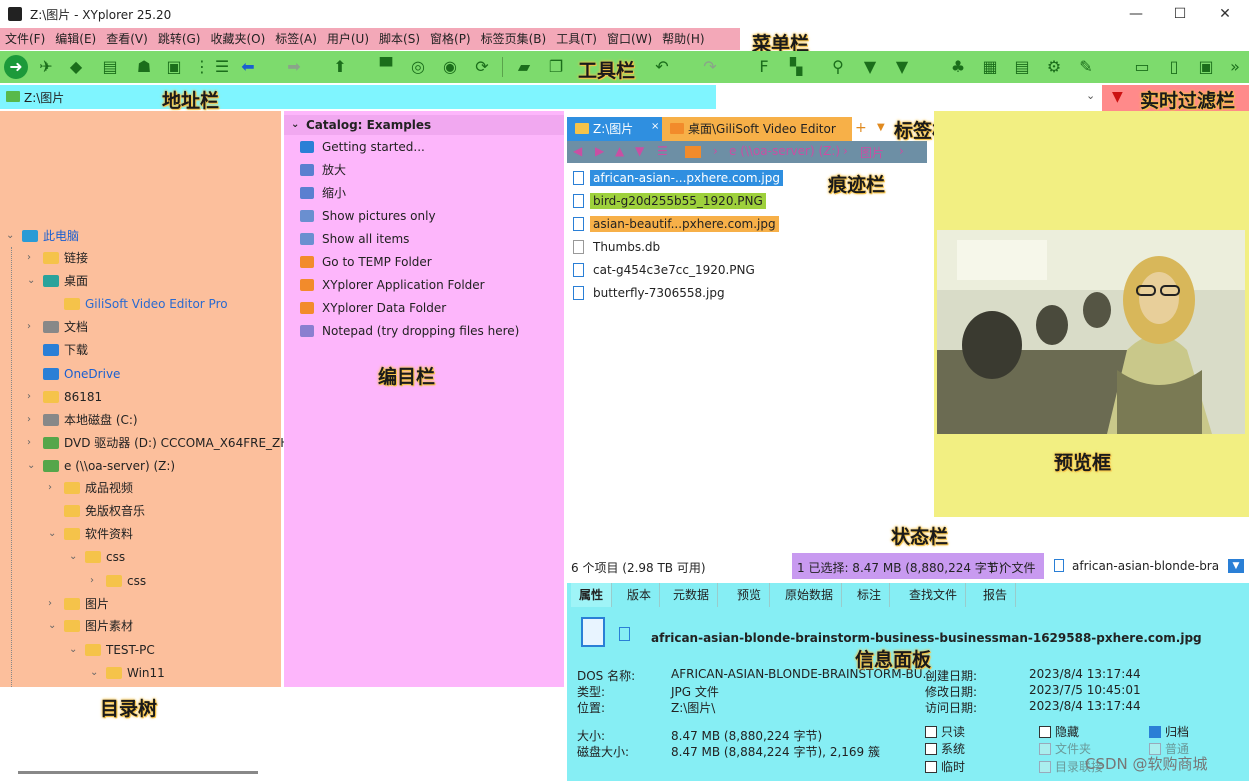 The image size is (1249, 781). What do you see at coordinates (810, 595) in the screenshot?
I see `info-tab: 原始数据` at bounding box center [810, 595].